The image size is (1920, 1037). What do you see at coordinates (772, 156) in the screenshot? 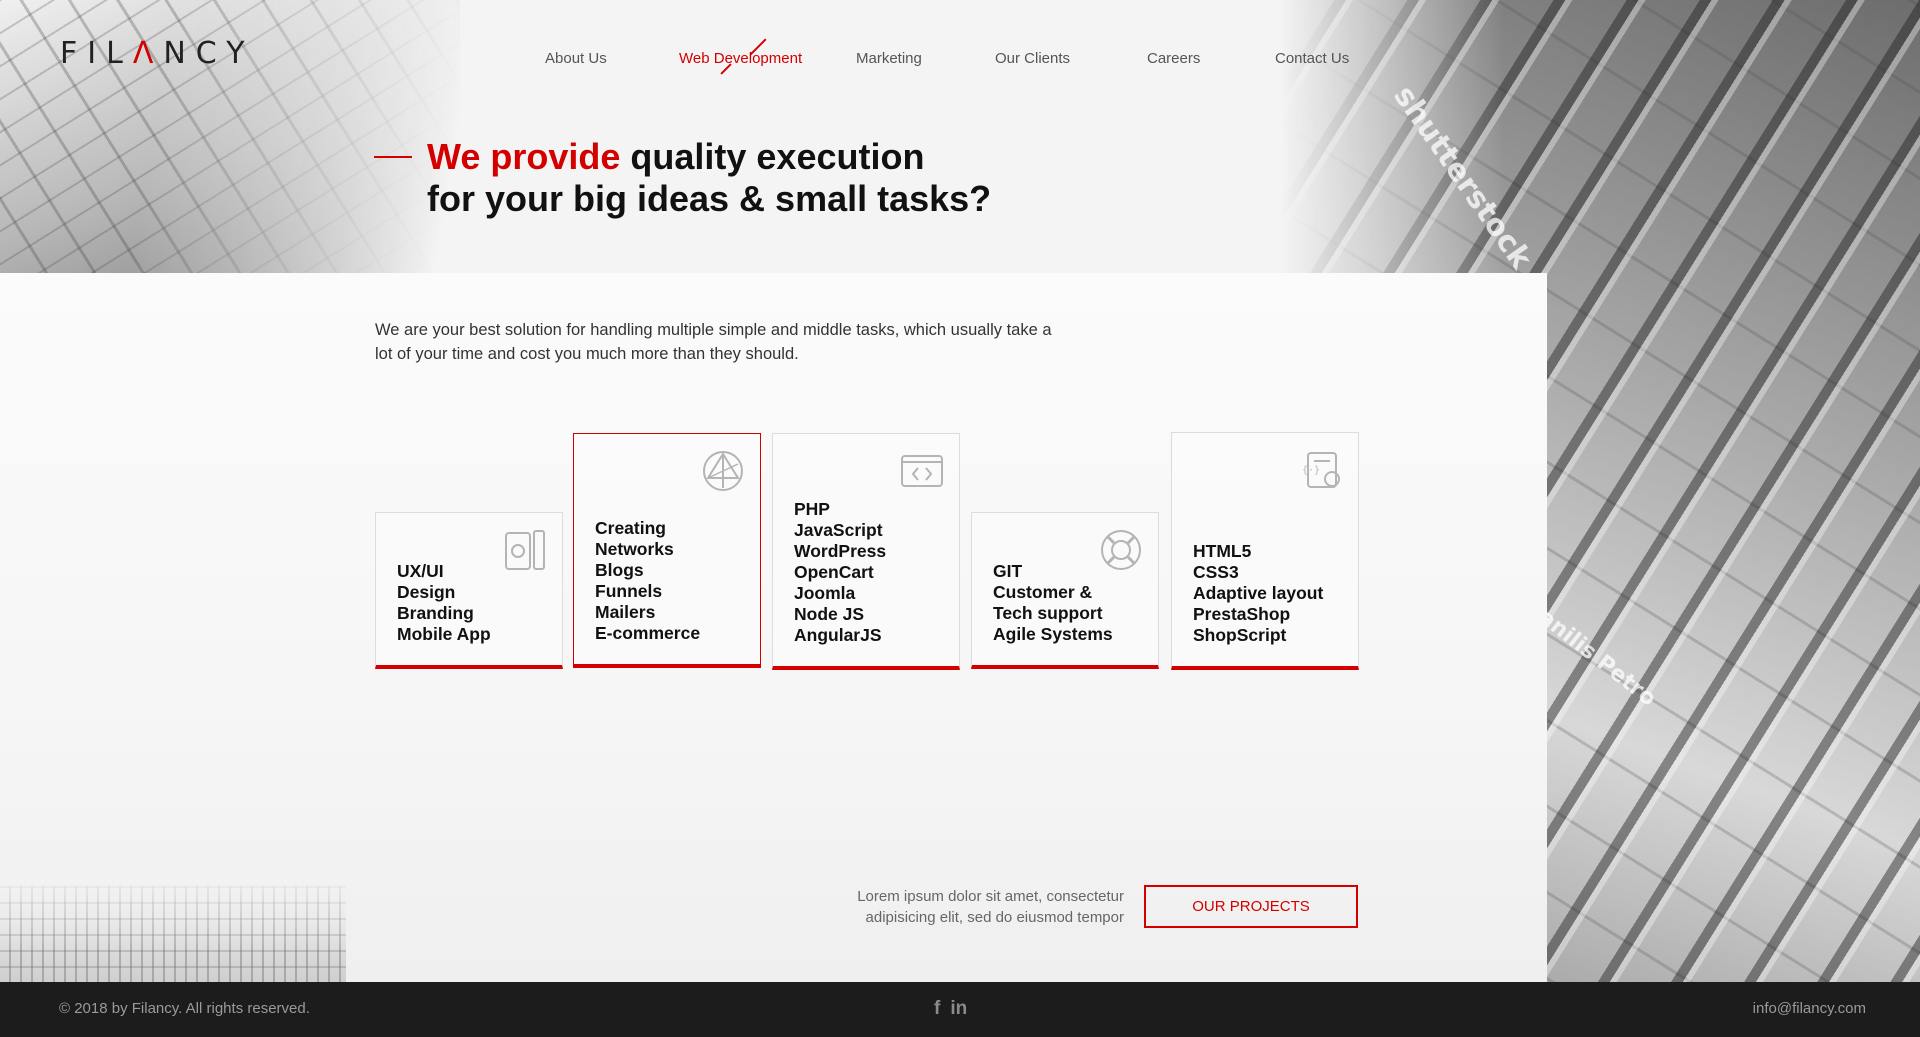
I see `hero-title-rest: quality execution` at bounding box center [772, 156].